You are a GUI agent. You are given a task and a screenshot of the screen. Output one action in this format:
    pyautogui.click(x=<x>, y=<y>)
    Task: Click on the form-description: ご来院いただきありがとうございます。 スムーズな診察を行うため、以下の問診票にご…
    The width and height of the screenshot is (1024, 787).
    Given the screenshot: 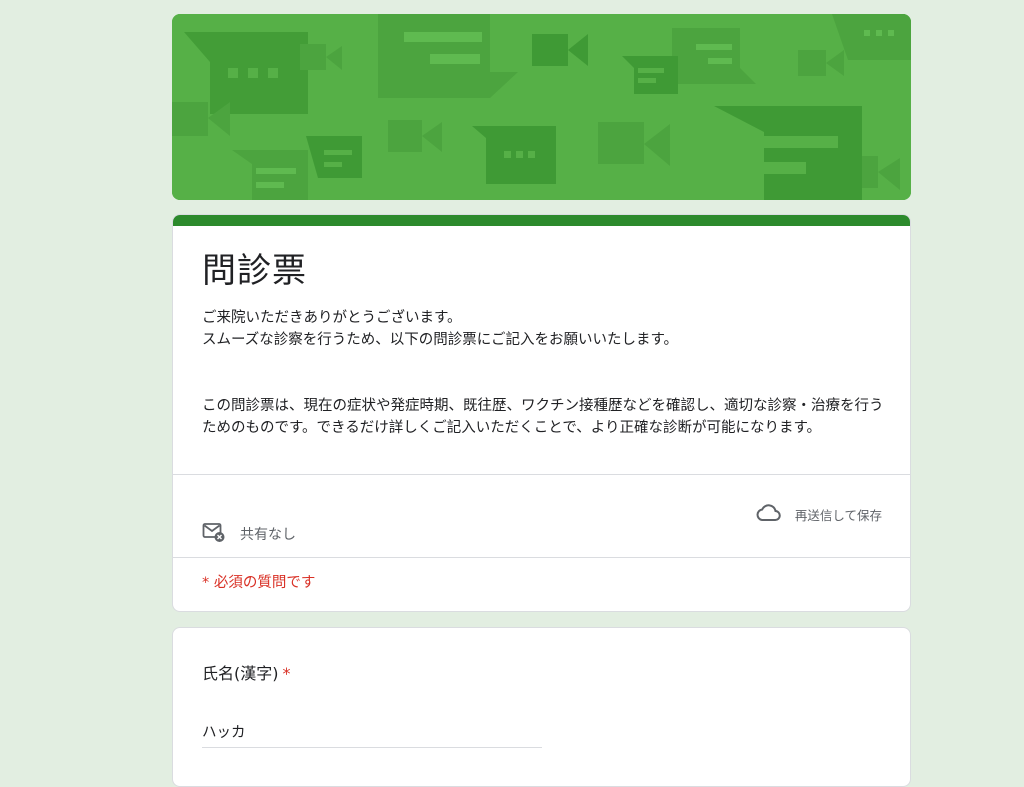 What is the action you would take?
    pyautogui.click(x=547, y=373)
    